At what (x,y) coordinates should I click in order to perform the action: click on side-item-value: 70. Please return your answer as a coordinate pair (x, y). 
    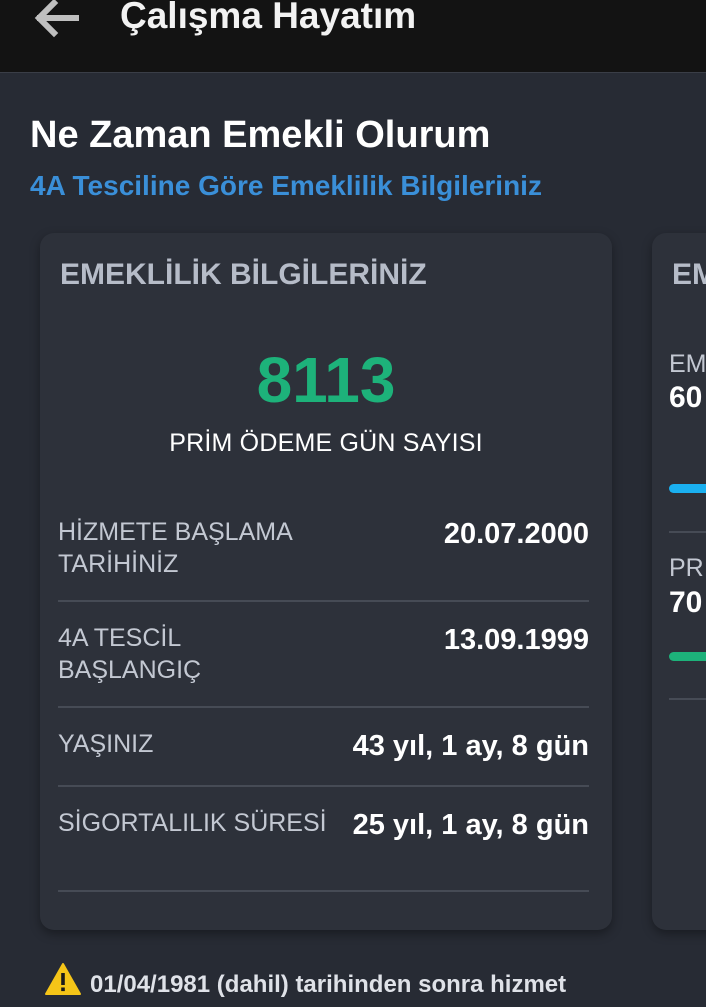
    Looking at the image, I should click on (686, 602).